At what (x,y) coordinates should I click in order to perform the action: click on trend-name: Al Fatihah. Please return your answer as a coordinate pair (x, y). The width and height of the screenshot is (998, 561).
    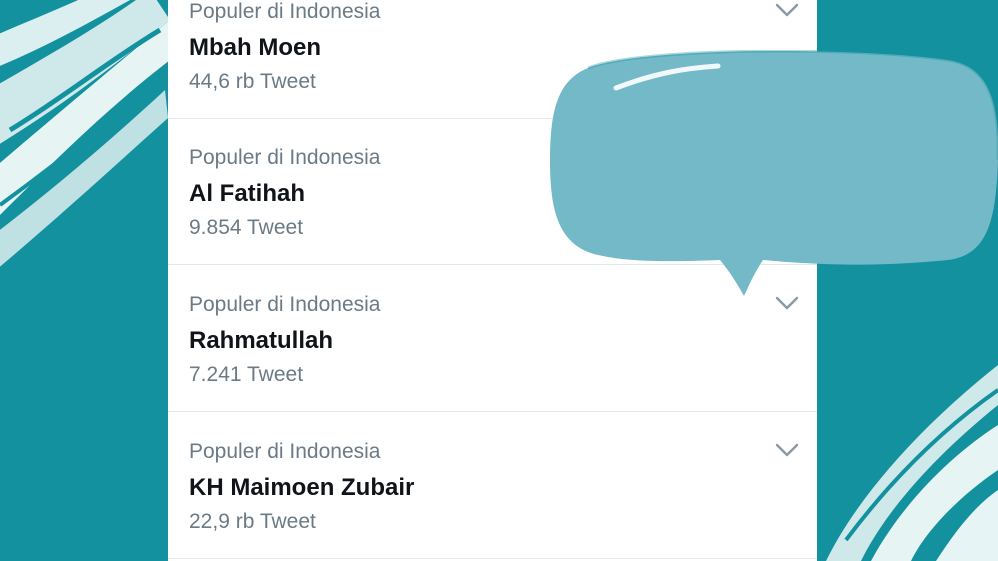
    Looking at the image, I should click on (247, 193).